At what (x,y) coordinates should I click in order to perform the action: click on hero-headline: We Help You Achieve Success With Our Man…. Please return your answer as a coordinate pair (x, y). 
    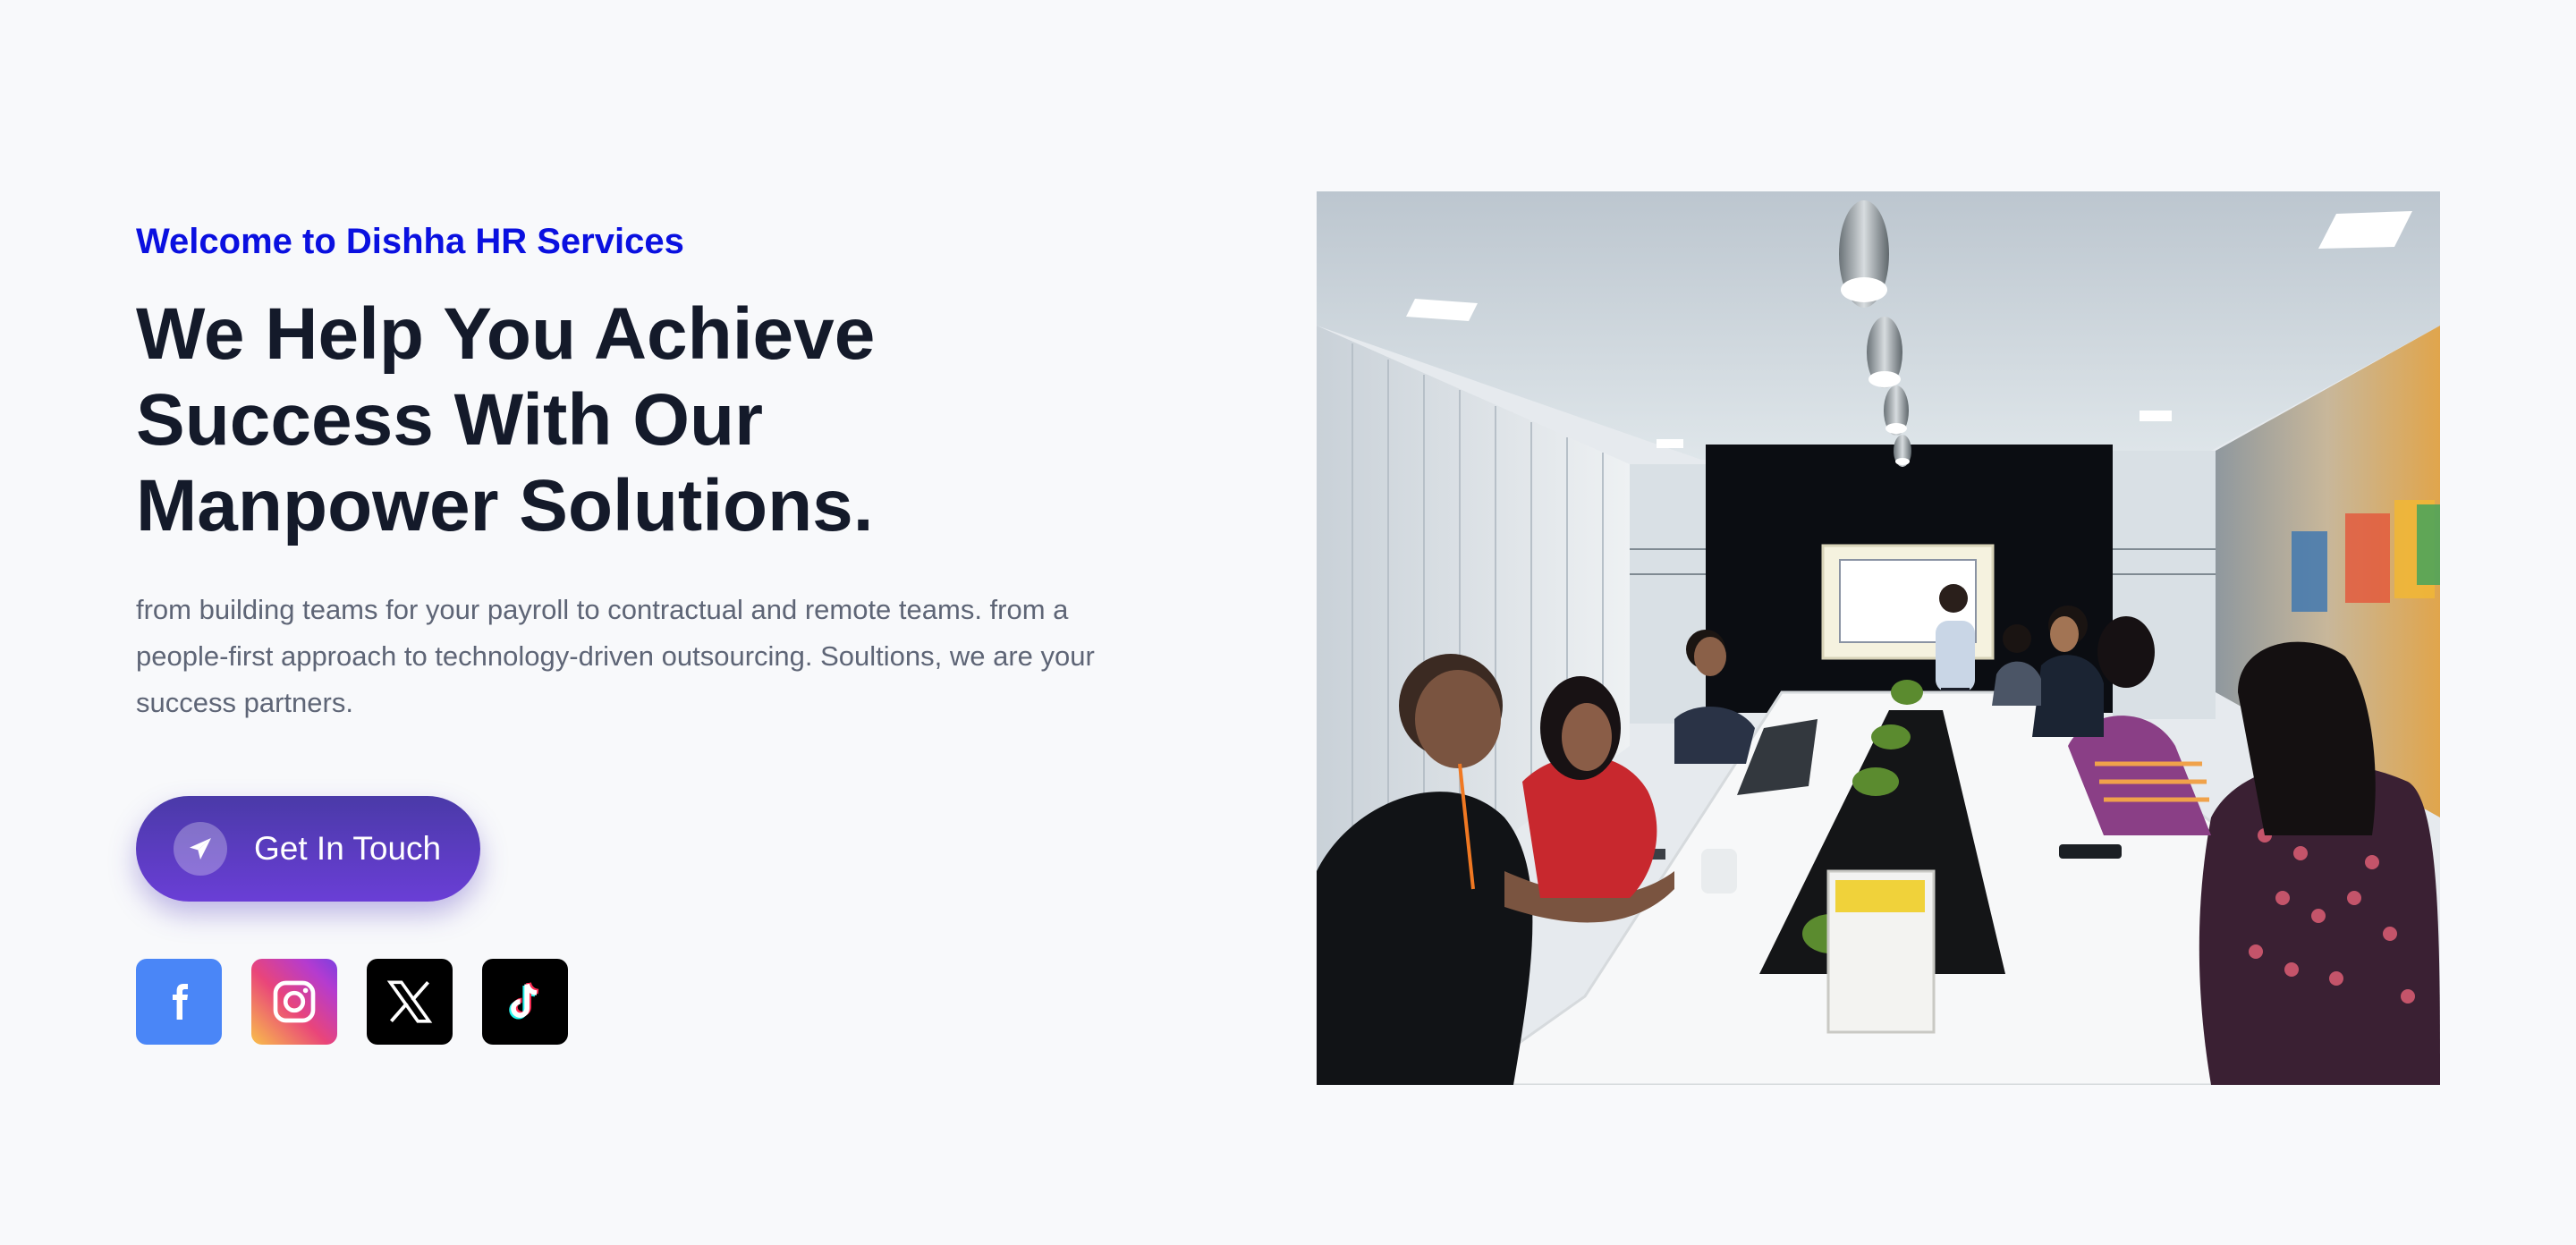
    Looking at the image, I should click on (506, 419).